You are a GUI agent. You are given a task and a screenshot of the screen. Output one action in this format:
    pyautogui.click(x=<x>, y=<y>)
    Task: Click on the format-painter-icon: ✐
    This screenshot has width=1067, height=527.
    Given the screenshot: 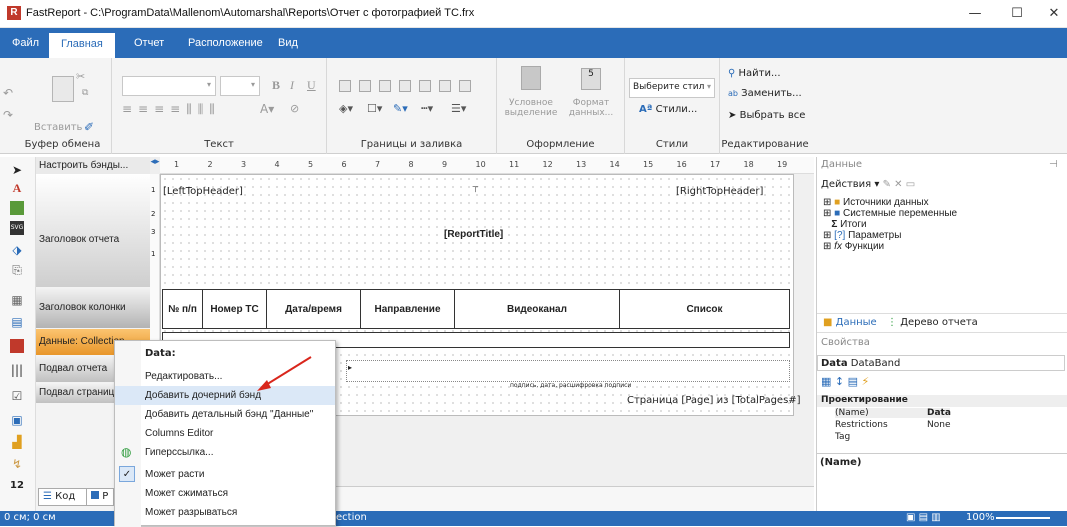 What is the action you would take?
    pyautogui.click(x=89, y=127)
    